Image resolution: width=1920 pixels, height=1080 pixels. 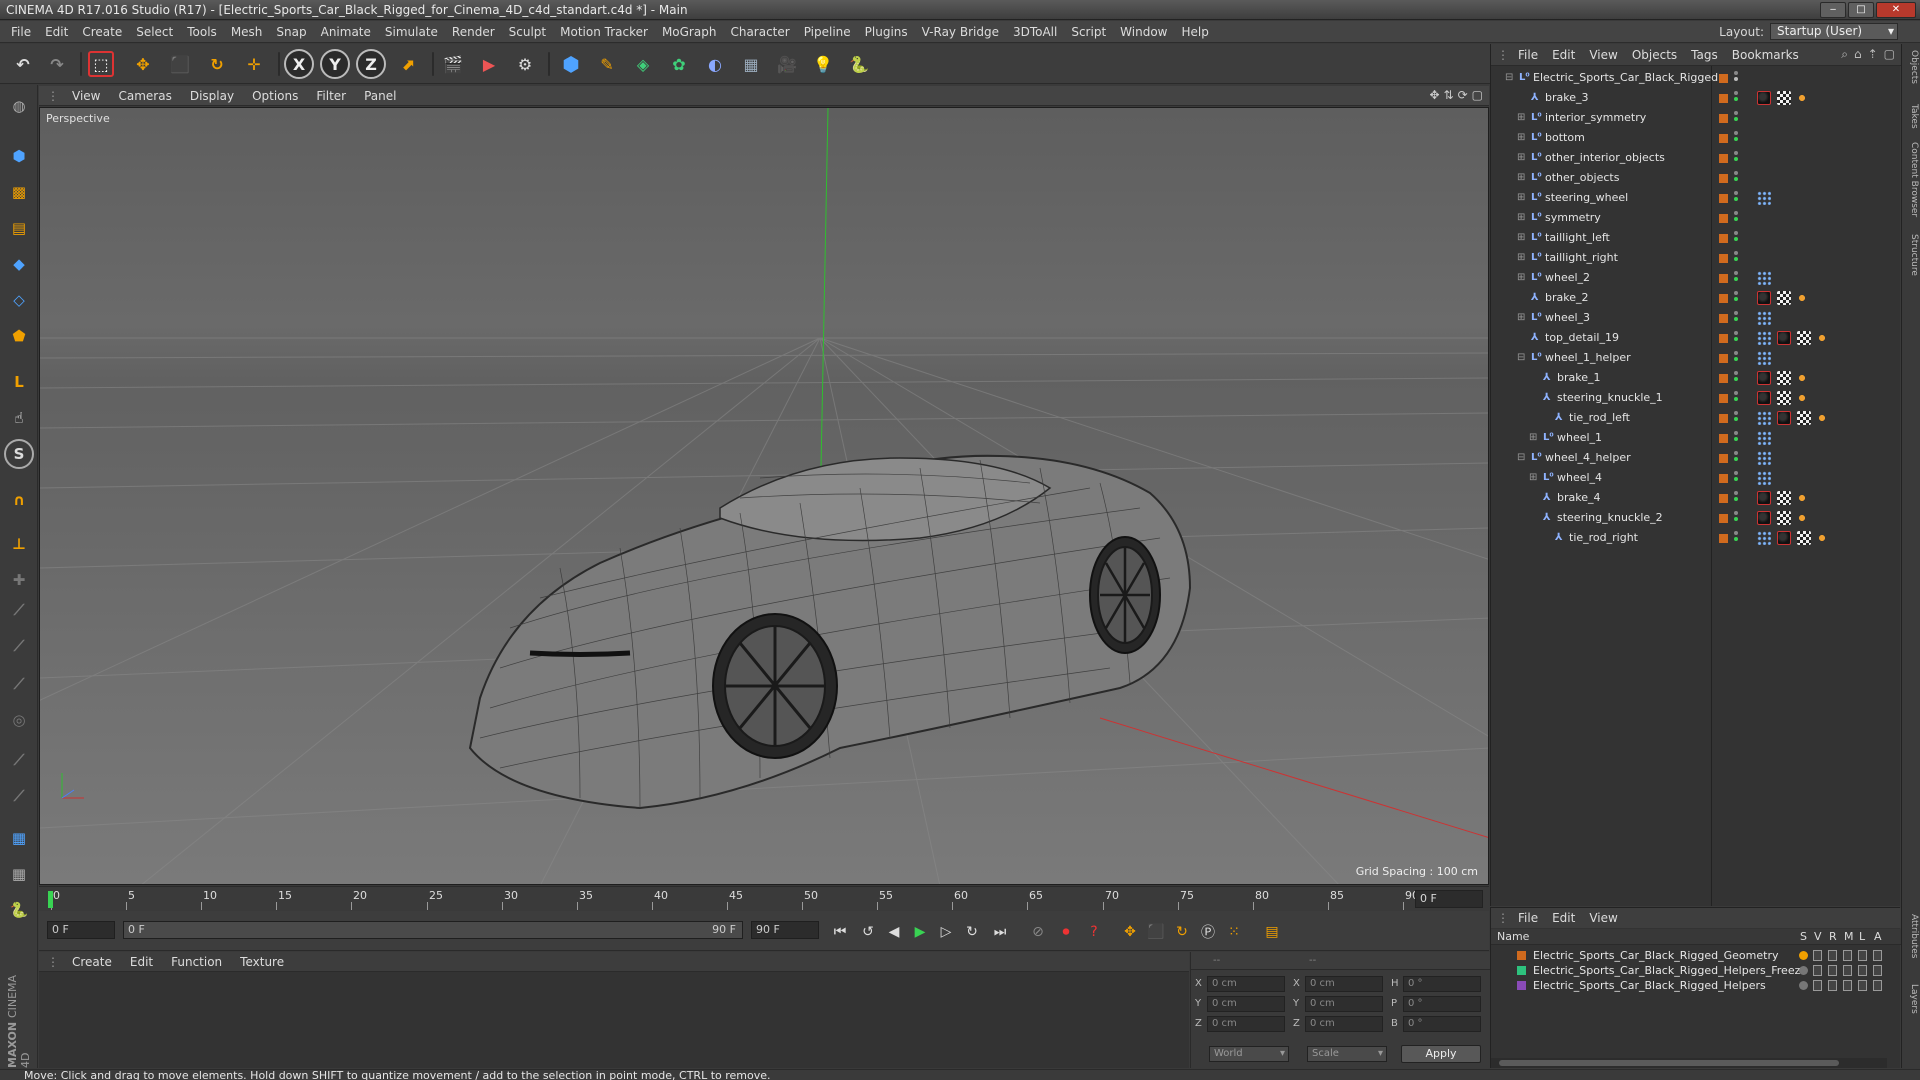 I want to click on side-tab-takes: Takes, so click(x=1911, y=116).